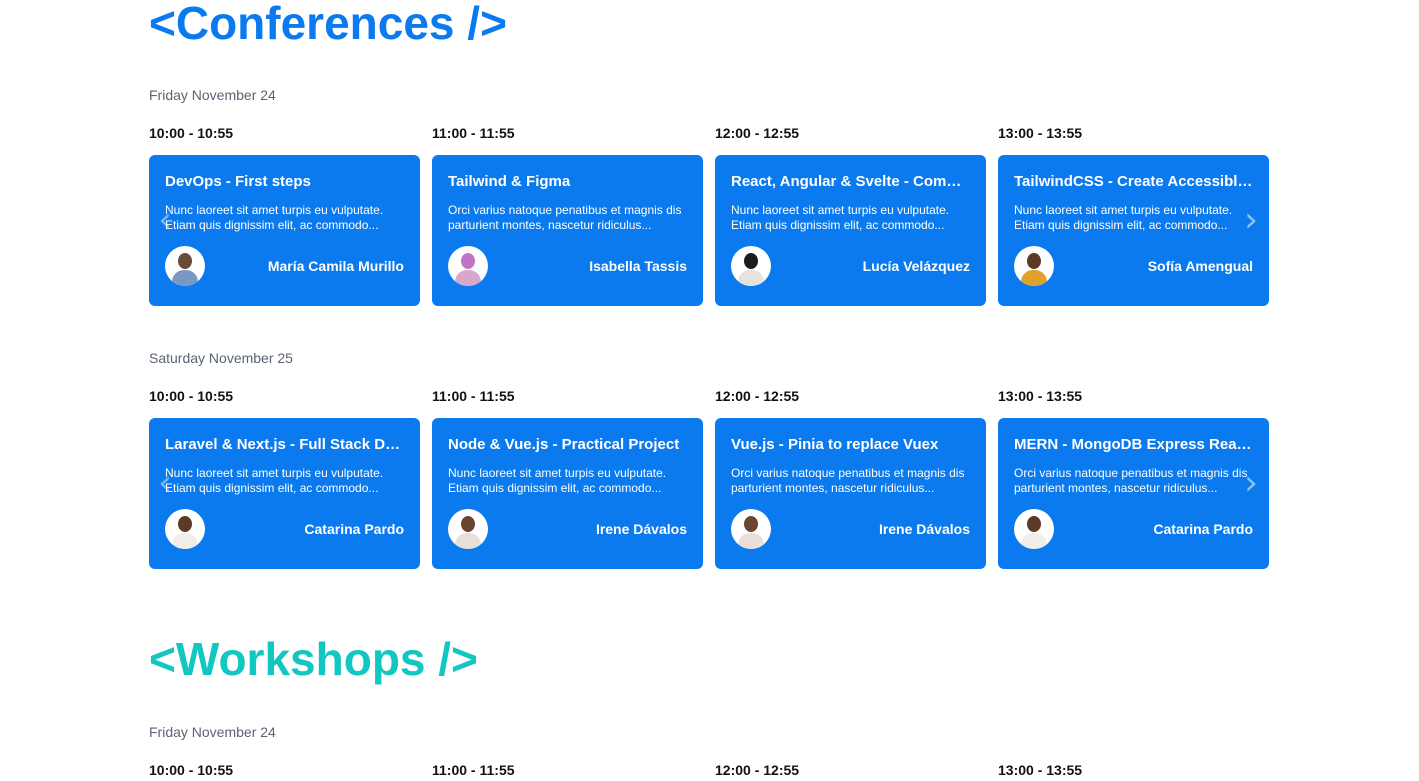 Image resolution: width=1419 pixels, height=781 pixels. What do you see at coordinates (564, 444) in the screenshot?
I see `talk-title: Node & Vue.js - Practical Project` at bounding box center [564, 444].